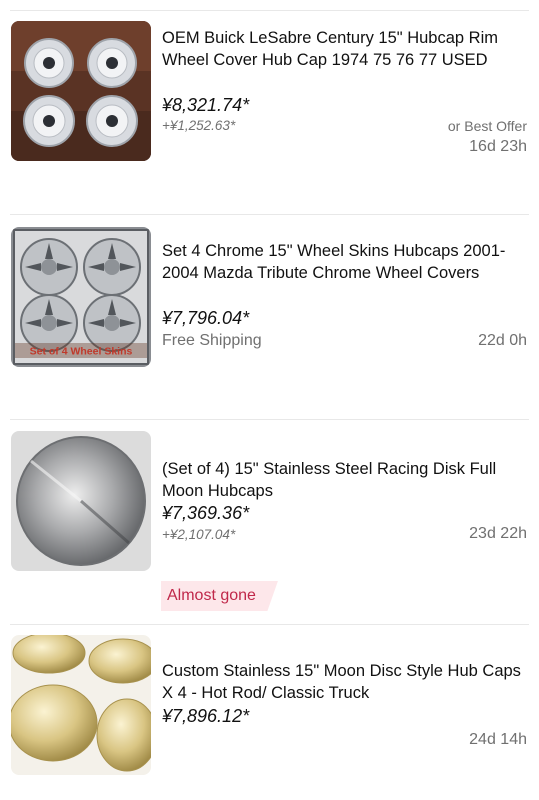 Image resolution: width=539 pixels, height=800 pixels. I want to click on listing-price: ¥7,796.04*, so click(206, 318).